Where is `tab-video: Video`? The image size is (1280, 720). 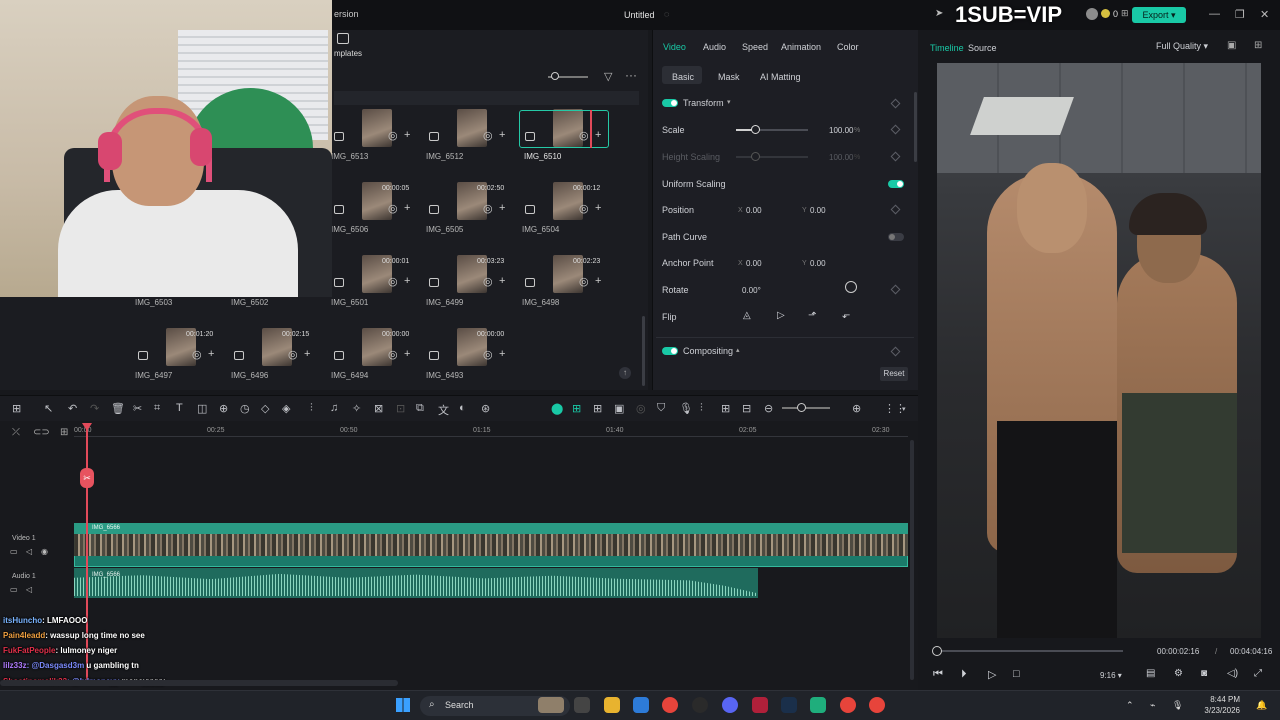
tab-video: Video is located at coordinates (674, 47).